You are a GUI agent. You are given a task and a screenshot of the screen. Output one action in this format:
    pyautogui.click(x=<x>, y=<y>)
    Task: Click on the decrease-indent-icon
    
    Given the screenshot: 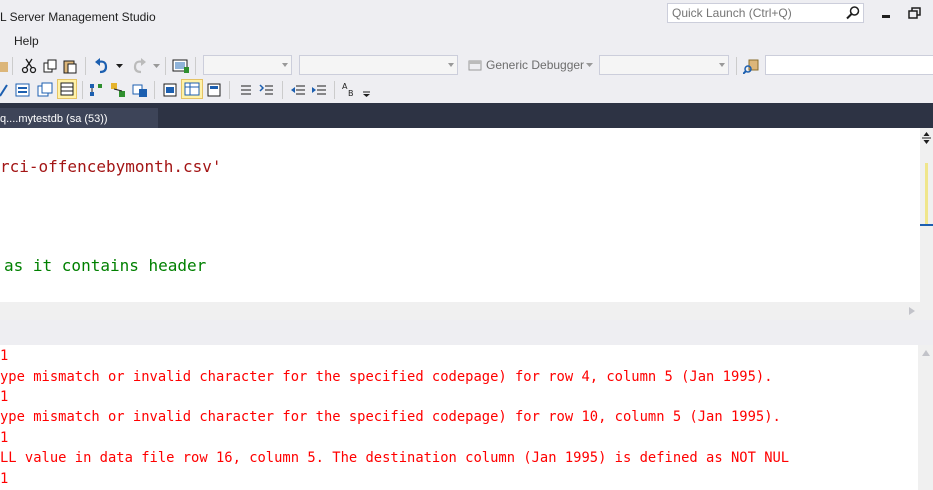 What is the action you would take?
    pyautogui.click(x=298, y=90)
    